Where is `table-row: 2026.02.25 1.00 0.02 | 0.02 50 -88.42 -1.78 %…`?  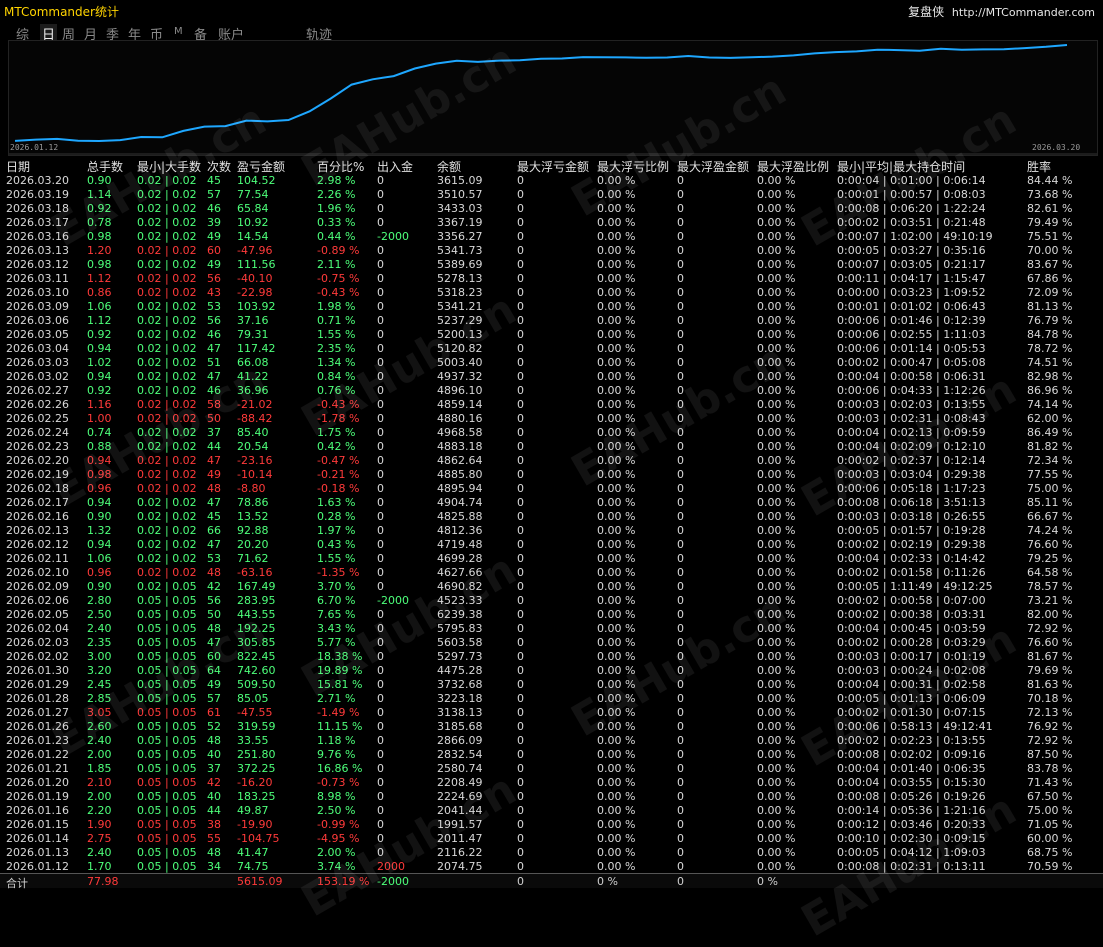
table-row: 2026.02.25 1.00 0.02 | 0.02 50 -88.42 -1.78 %… is located at coordinates (551, 418).